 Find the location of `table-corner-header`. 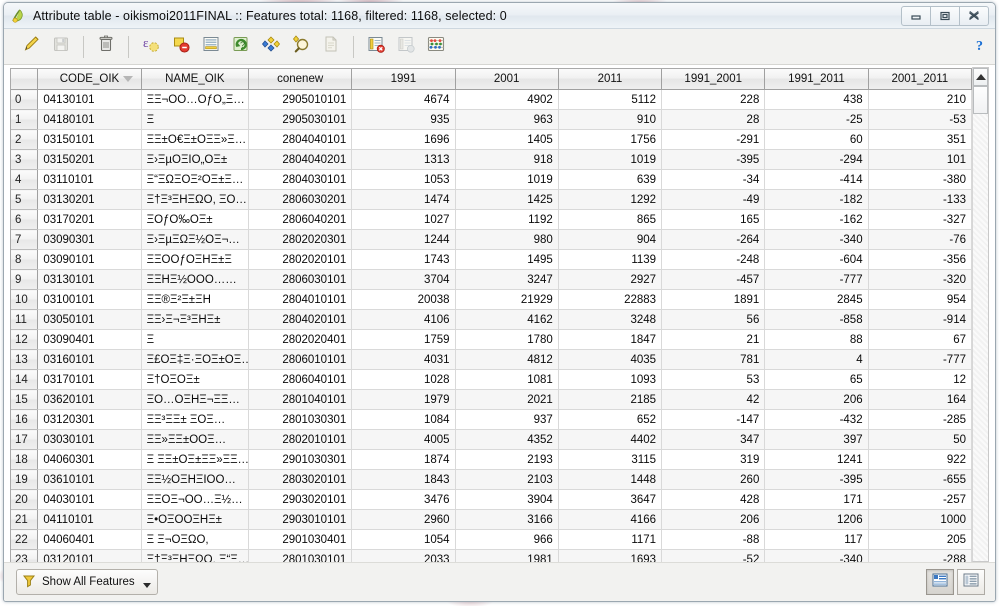

table-corner-header is located at coordinates (25, 79).